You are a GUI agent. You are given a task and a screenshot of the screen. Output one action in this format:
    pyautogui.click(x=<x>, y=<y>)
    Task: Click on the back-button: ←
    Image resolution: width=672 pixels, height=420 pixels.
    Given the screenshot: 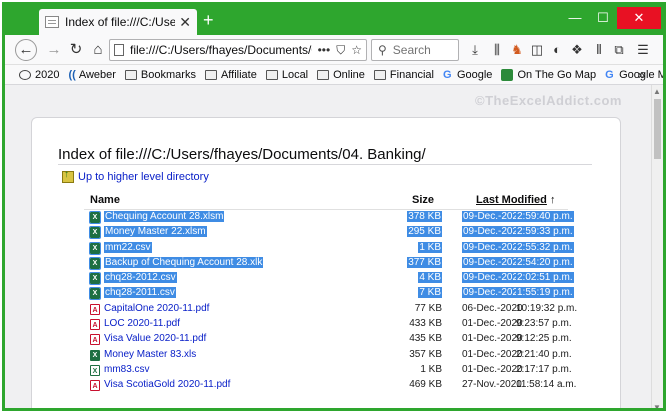 What is the action you would take?
    pyautogui.click(x=26, y=50)
    